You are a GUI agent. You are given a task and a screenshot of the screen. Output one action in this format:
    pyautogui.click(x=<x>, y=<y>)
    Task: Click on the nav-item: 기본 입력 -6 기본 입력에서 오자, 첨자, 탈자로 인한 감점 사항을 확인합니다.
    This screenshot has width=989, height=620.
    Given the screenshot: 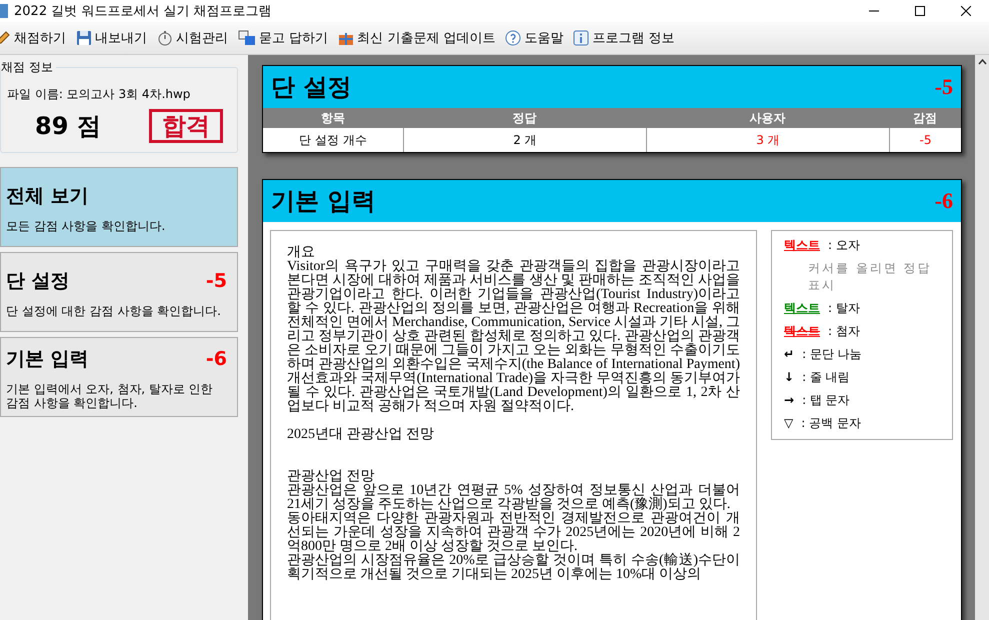 What is the action you would take?
    pyautogui.click(x=119, y=377)
    